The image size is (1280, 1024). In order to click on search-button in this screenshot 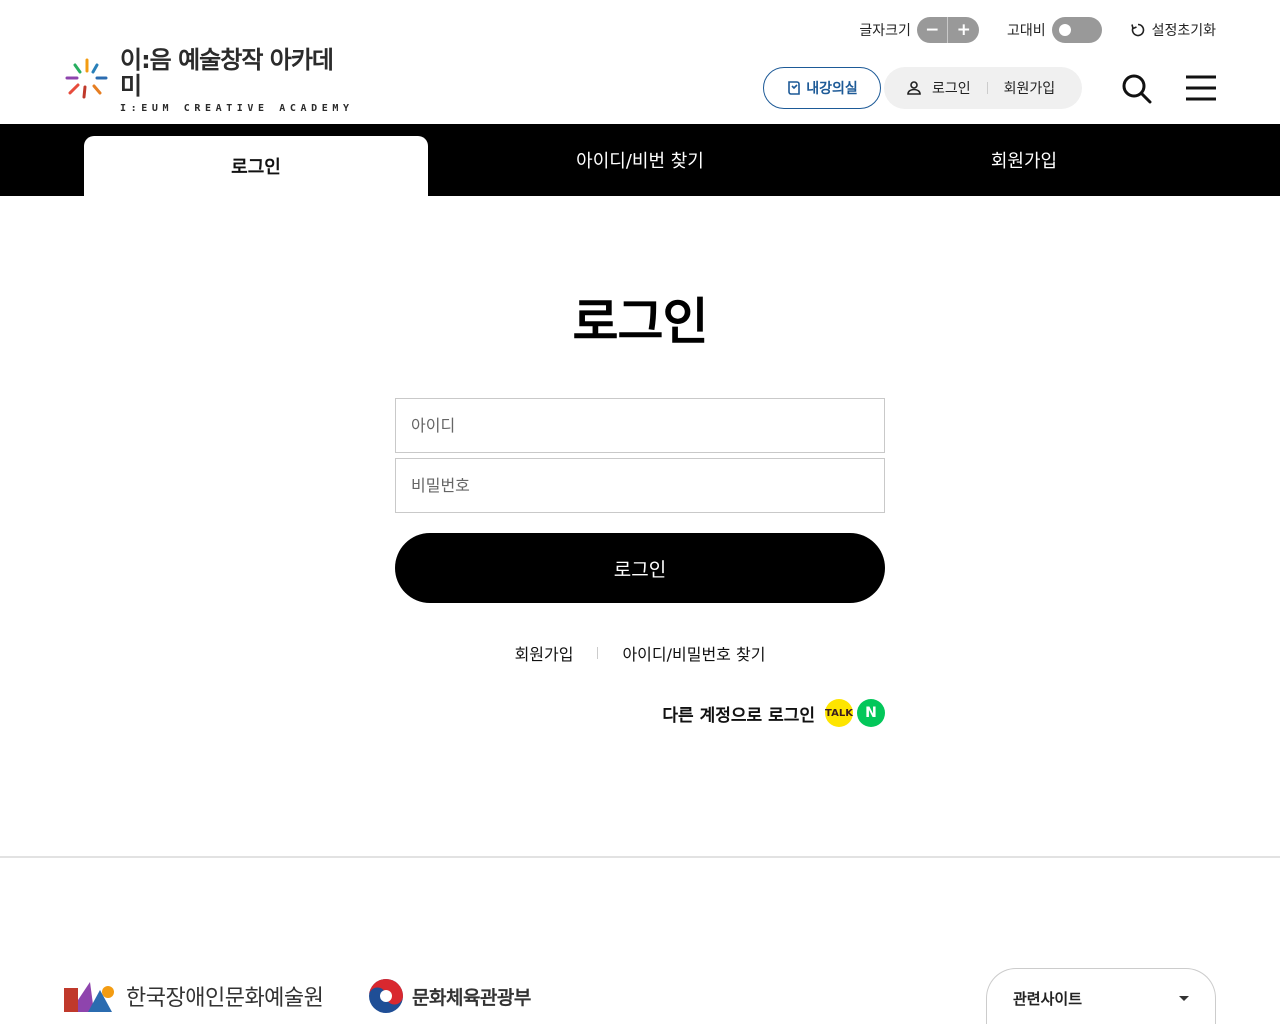, I will do `click(1137, 89)`.